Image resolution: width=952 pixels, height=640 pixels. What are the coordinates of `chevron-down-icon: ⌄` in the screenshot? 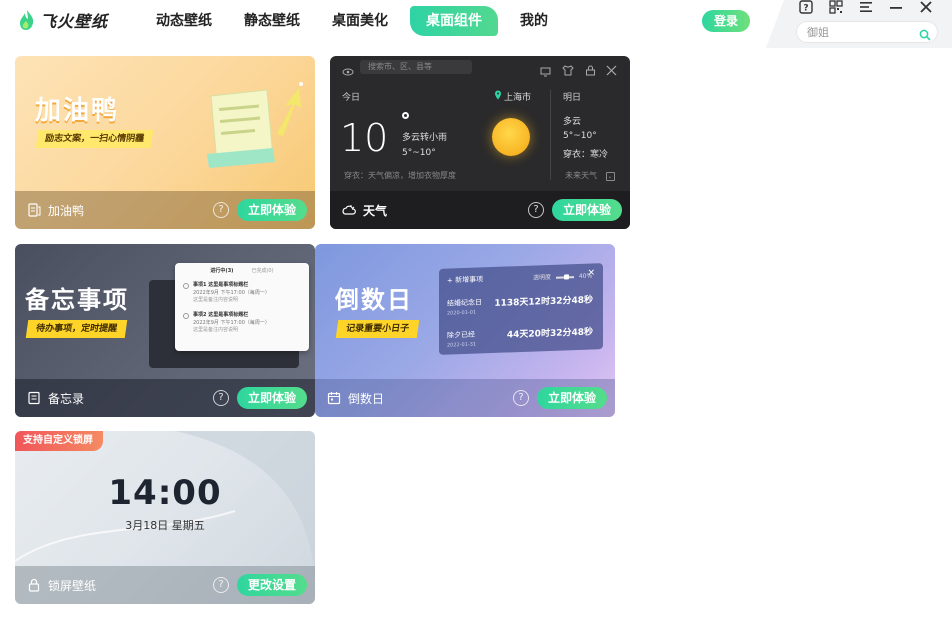 It's located at (610, 176).